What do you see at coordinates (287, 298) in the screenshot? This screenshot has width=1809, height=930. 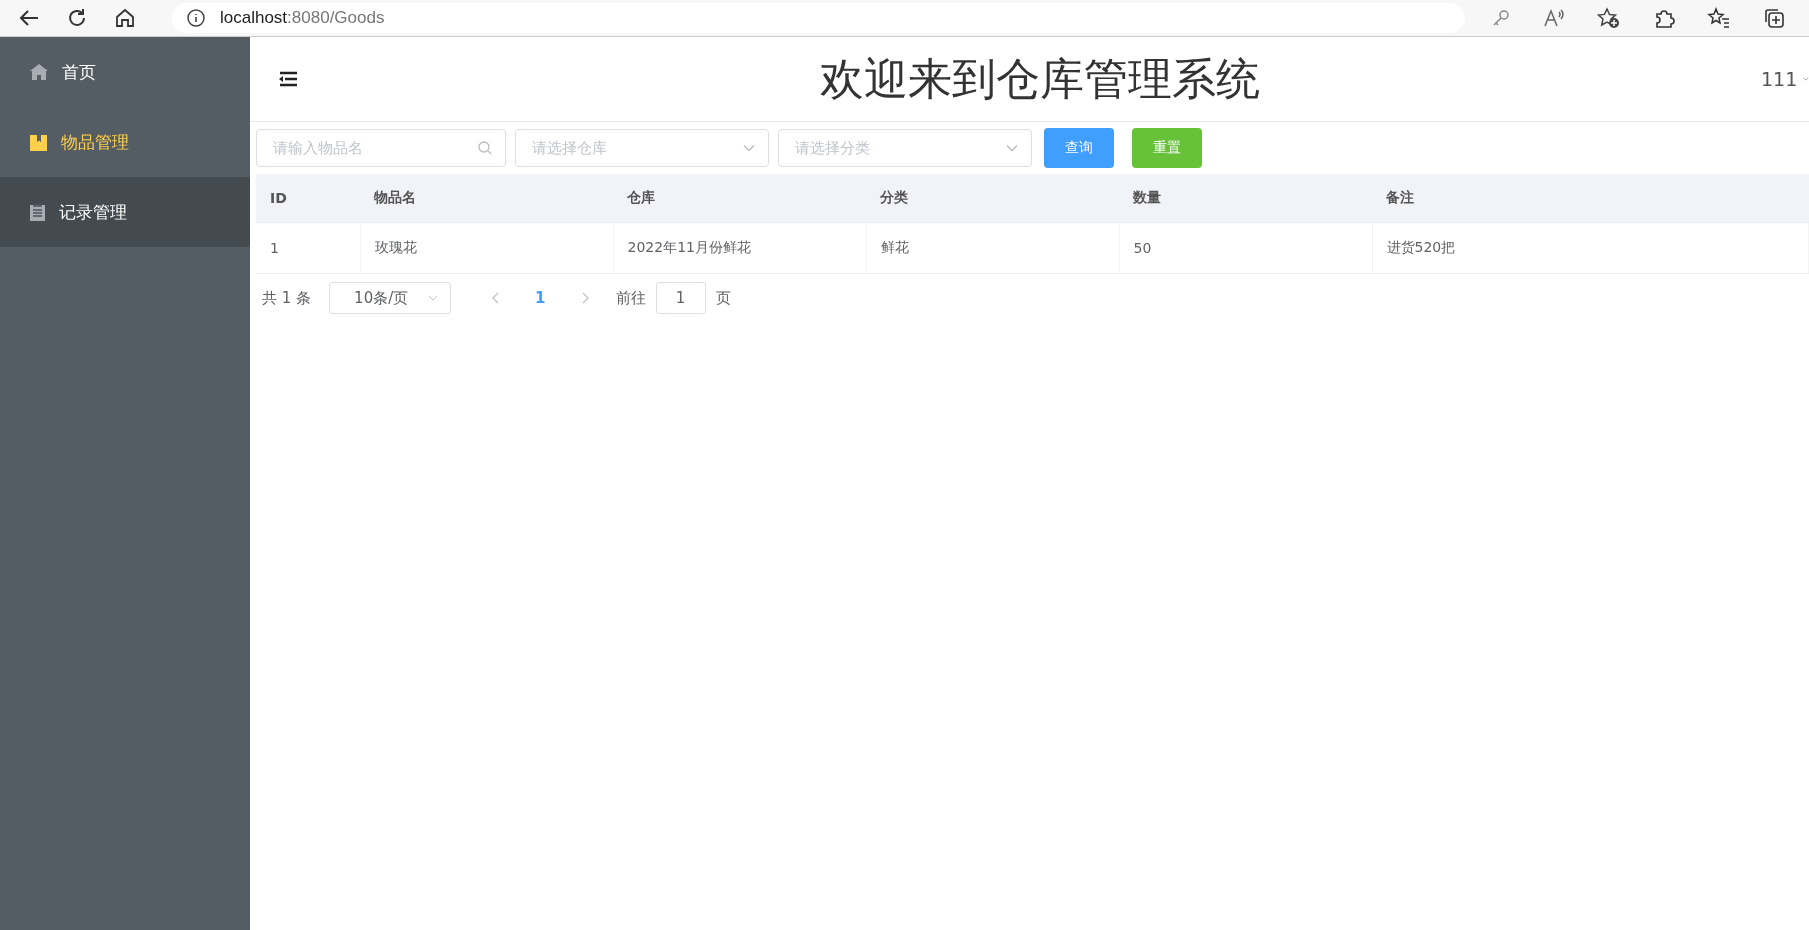 I see `total-count: 共 1 条` at bounding box center [287, 298].